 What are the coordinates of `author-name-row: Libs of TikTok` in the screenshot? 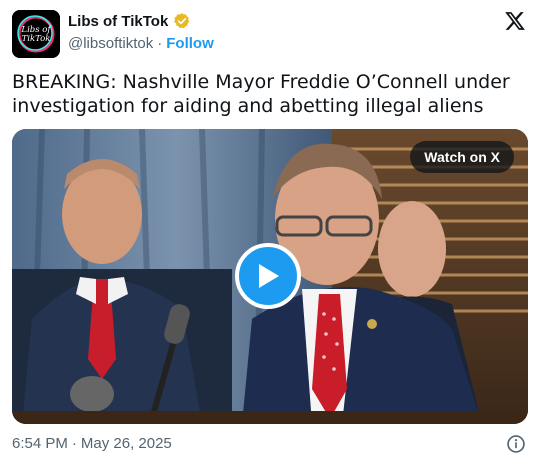 It's located at (129, 21).